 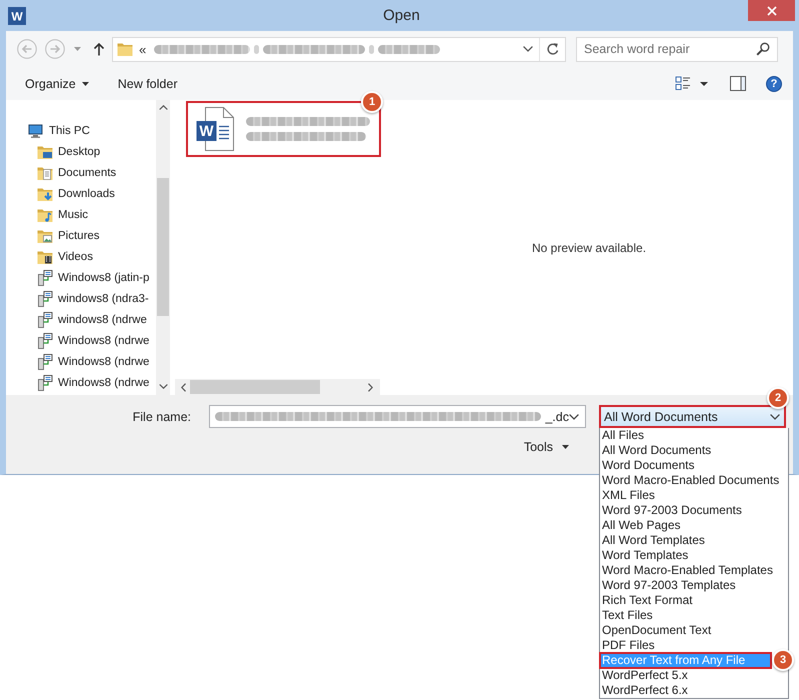 I want to click on file-name-field: _.dc, so click(x=397, y=416).